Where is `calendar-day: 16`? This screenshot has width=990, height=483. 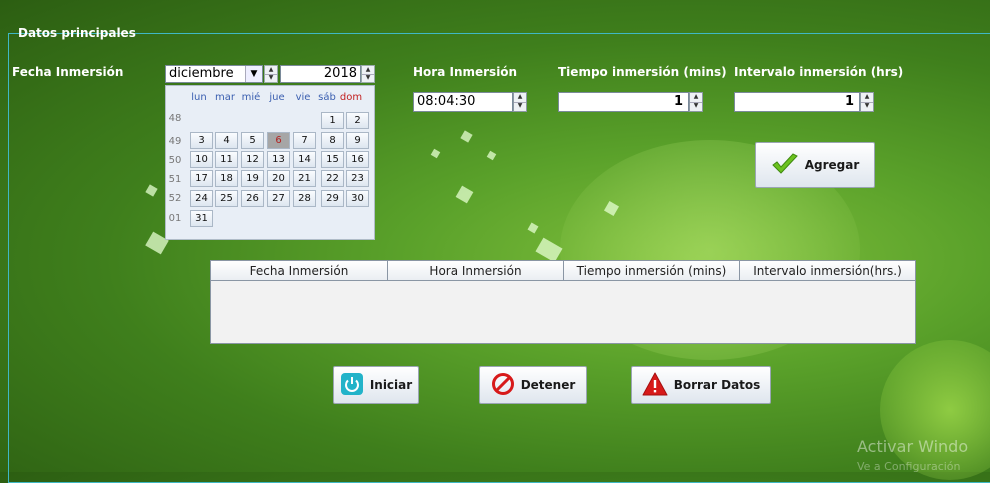 calendar-day: 16 is located at coordinates (357, 159).